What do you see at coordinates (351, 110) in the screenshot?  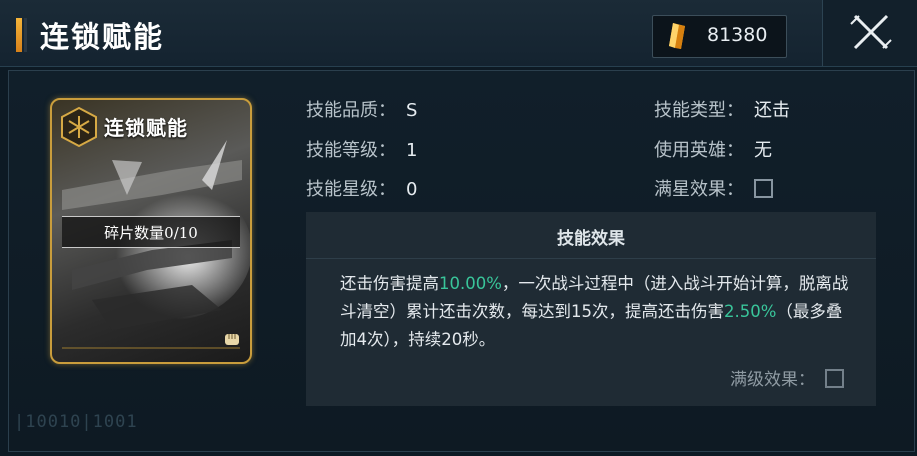 I see `skill-quality-label: 技能品质：` at bounding box center [351, 110].